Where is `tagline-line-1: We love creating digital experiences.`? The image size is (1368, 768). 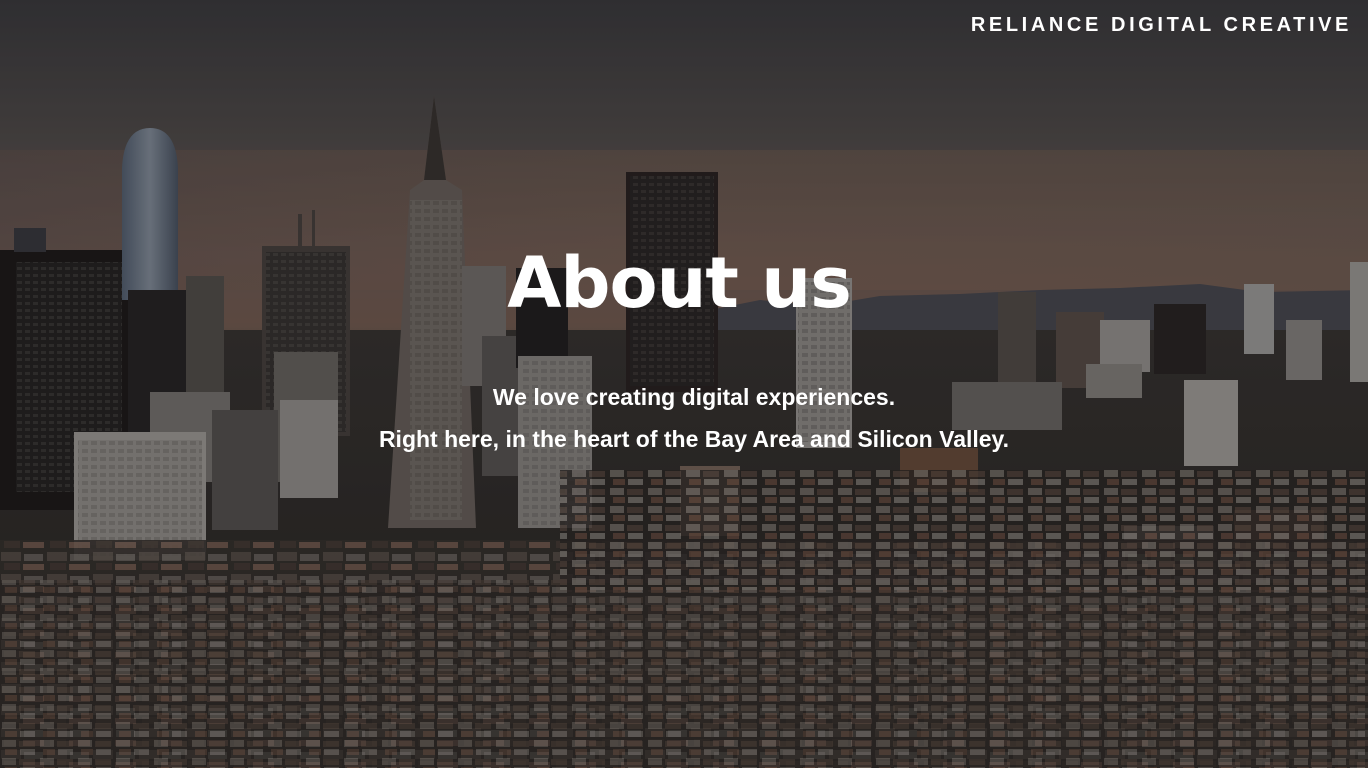
tagline-line-1: We love creating digital experiences. is located at coordinates (694, 397).